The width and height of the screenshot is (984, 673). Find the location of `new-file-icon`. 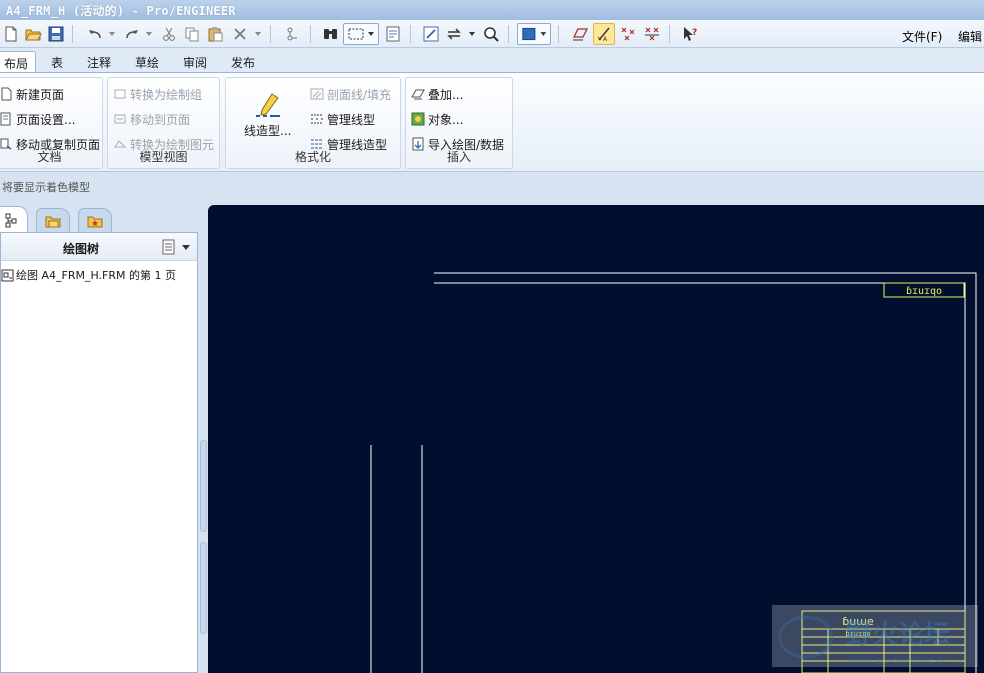

new-file-icon is located at coordinates (11, 34).